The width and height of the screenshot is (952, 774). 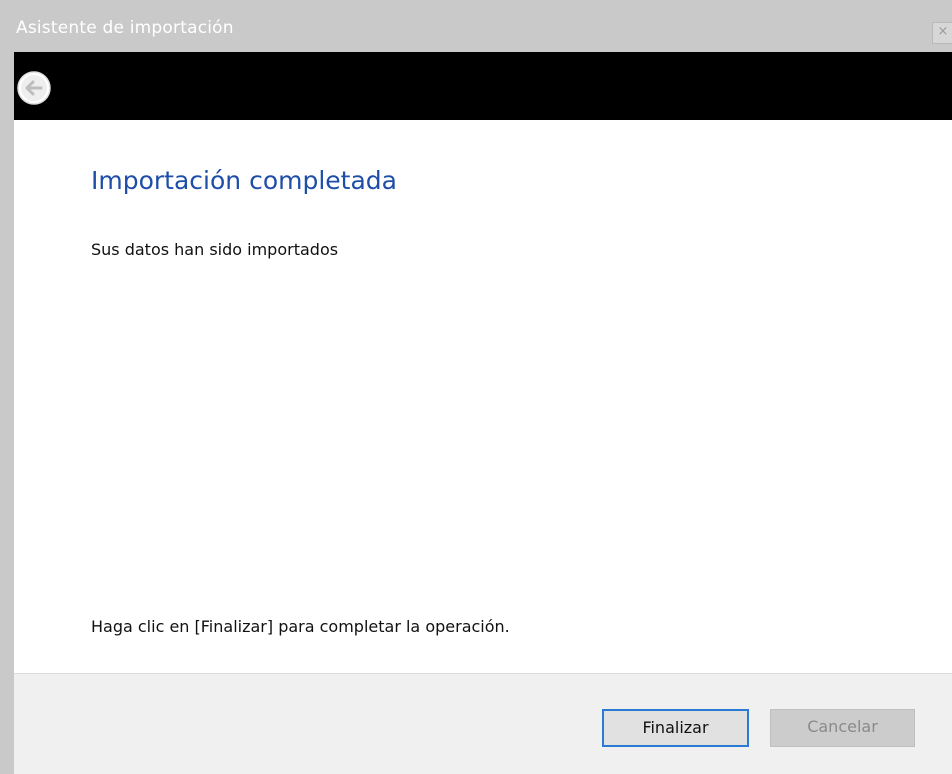 What do you see at coordinates (244, 180) in the screenshot?
I see `page-title: Importación completada` at bounding box center [244, 180].